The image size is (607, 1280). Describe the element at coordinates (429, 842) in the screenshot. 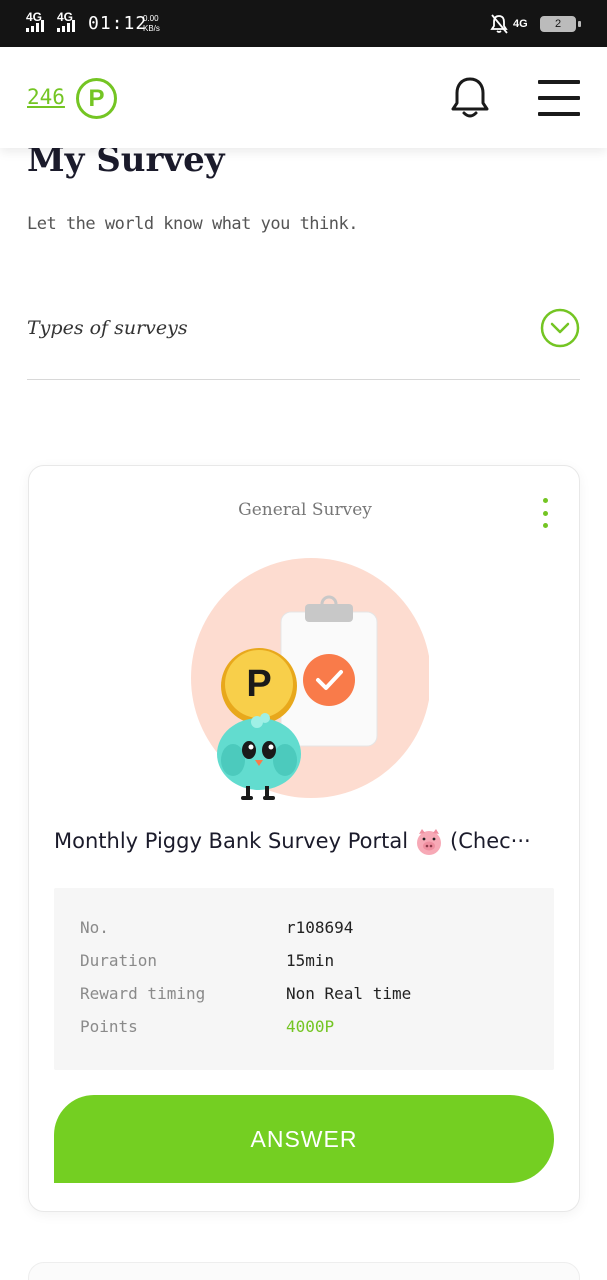

I see `pig-icon` at that location.